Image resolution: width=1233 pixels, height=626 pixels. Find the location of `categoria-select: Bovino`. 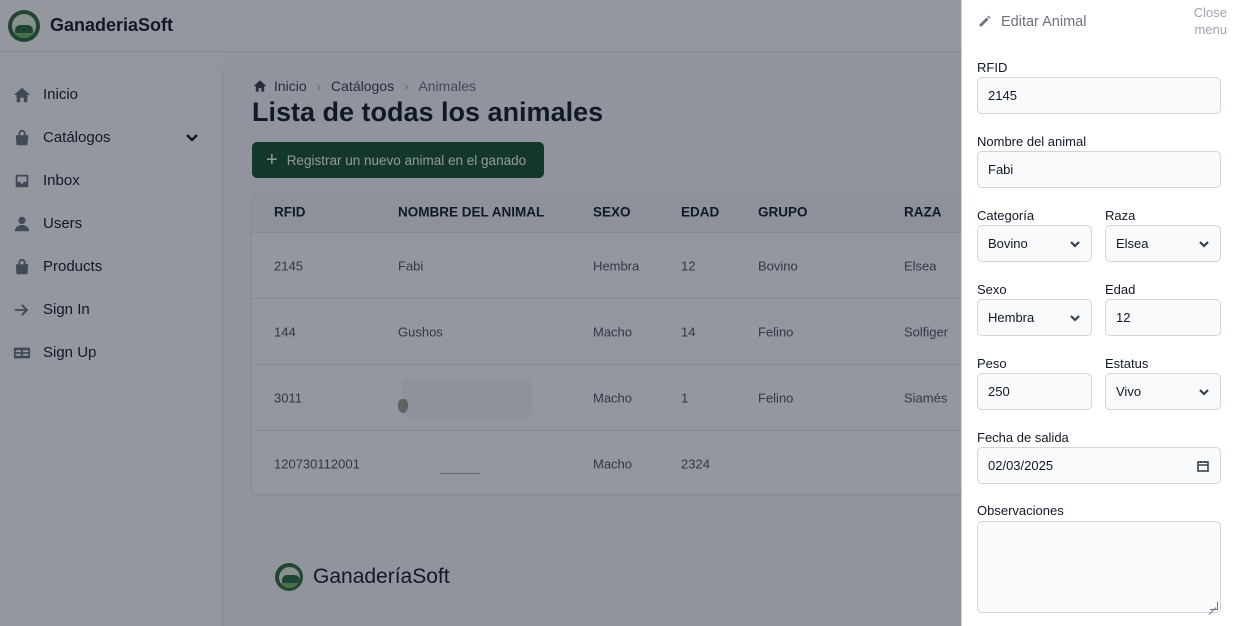

categoria-select: Bovino is located at coordinates (1034, 243).